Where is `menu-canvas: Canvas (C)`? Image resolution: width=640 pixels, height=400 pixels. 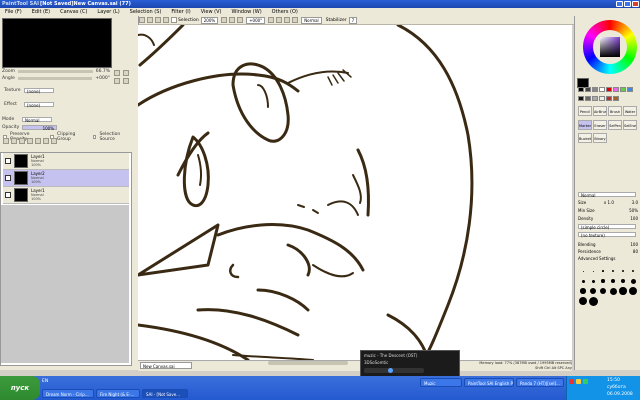
menu-canvas: Canvas (C) is located at coordinates (73, 12).